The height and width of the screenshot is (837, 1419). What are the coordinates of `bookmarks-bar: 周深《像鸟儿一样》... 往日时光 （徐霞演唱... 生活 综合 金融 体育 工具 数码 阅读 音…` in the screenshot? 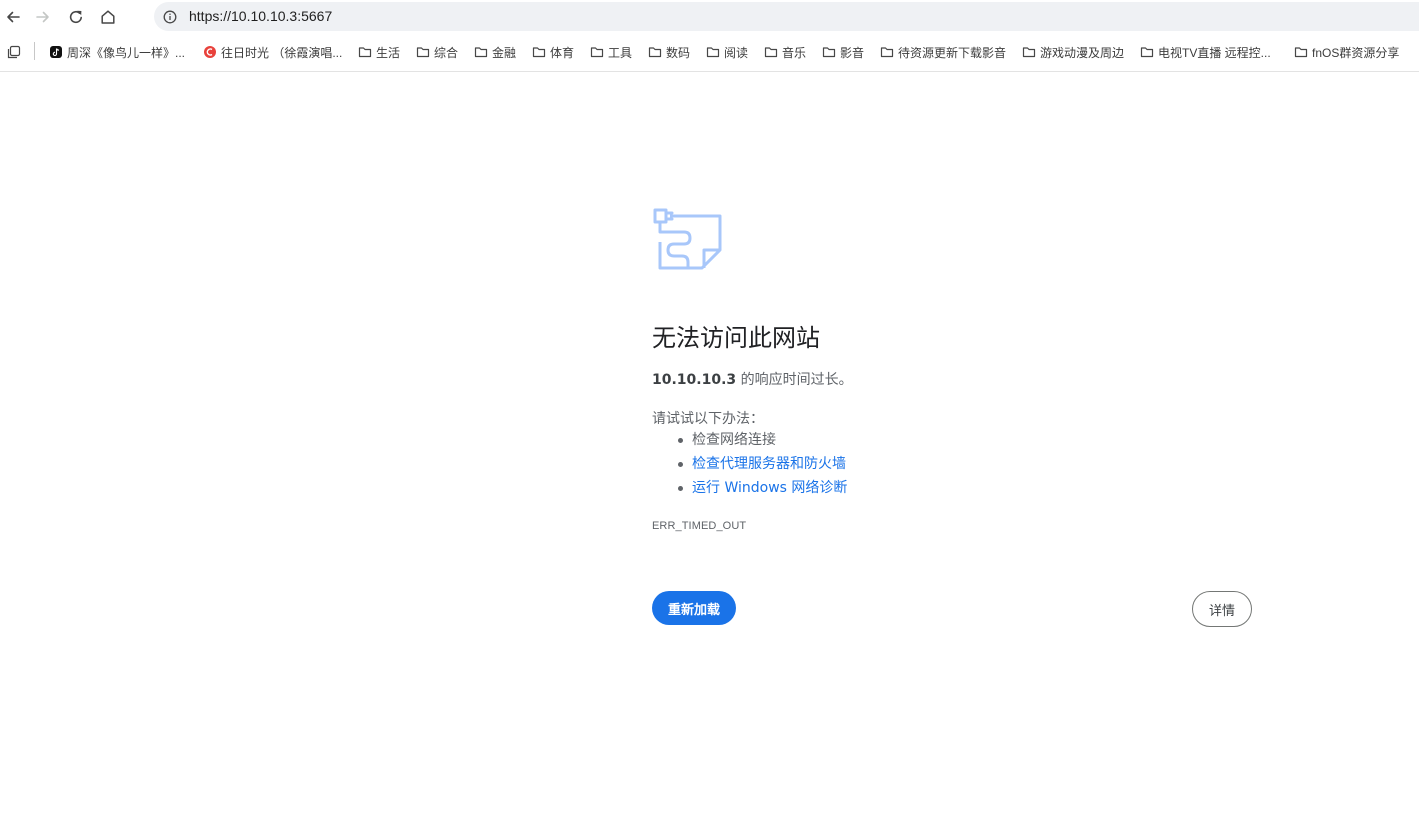 It's located at (709, 53).